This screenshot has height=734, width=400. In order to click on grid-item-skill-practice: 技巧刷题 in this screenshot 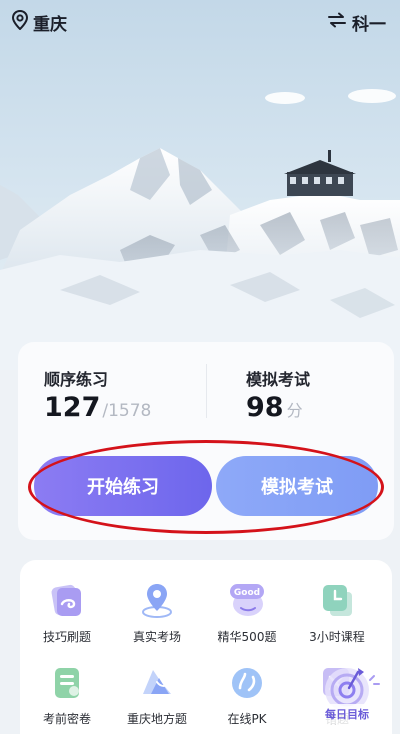, I will do `click(67, 602)`.